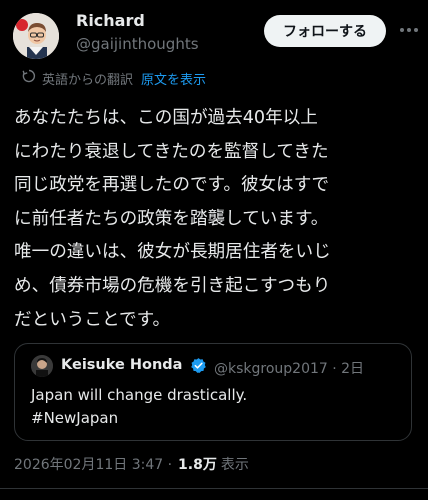 This screenshot has height=500, width=428. I want to click on show-original-link: 原文を表示, so click(173, 78).